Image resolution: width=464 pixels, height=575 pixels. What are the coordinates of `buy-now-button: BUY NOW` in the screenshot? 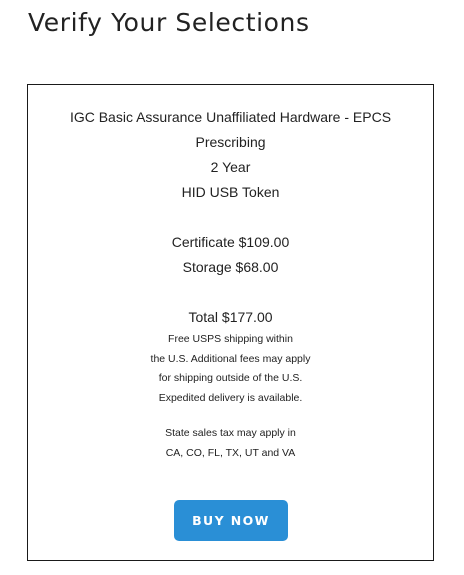 It's located at (231, 520).